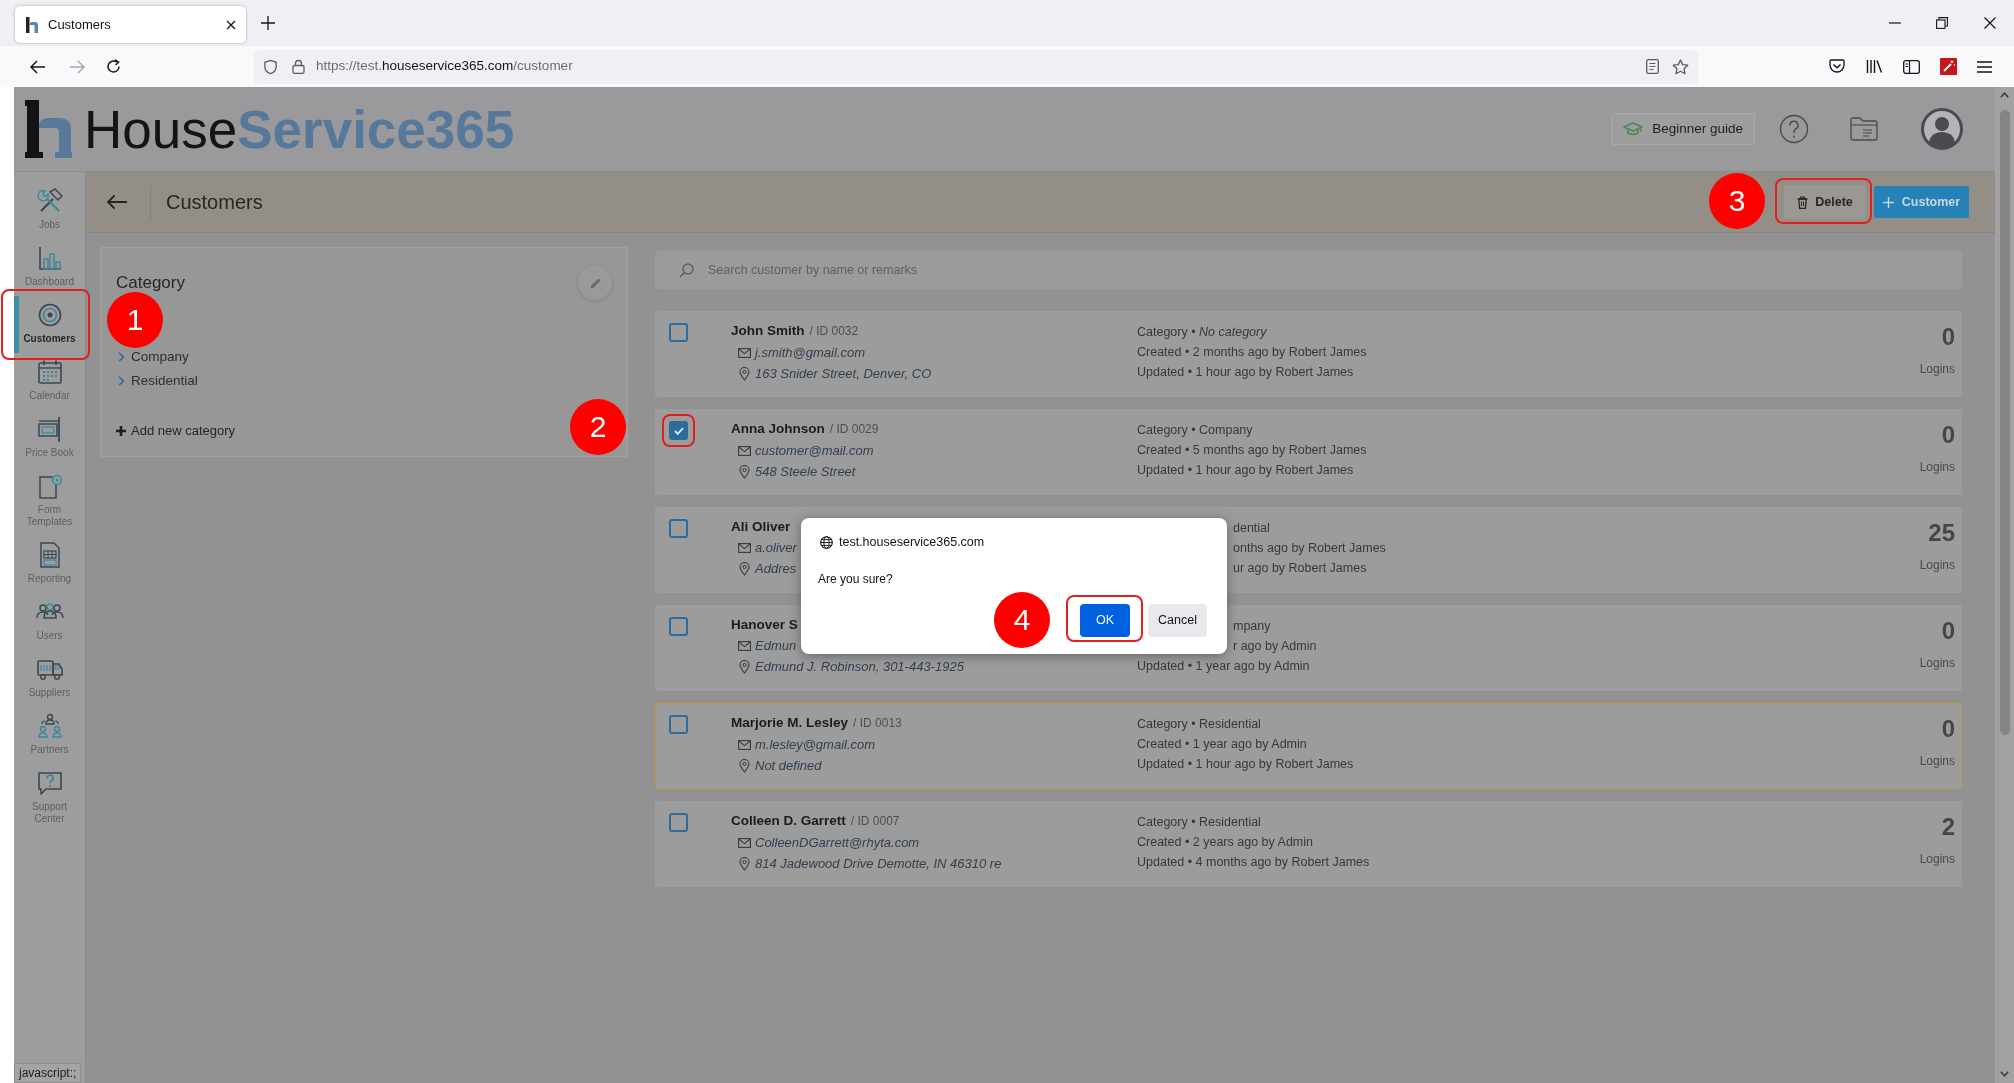 The width and height of the screenshot is (2014, 1083). What do you see at coordinates (843, 374) in the screenshot?
I see `customer-address: 163 Snider Street, Denver, CO` at bounding box center [843, 374].